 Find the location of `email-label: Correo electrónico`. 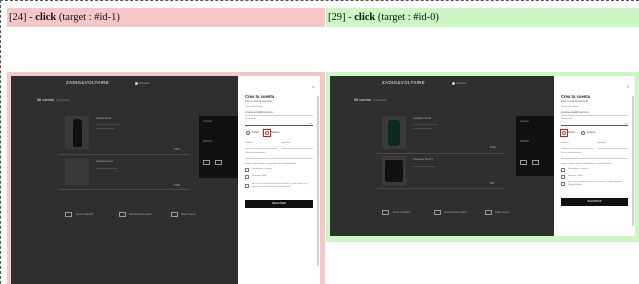

email-label: Correo electrónico is located at coordinates (254, 107).